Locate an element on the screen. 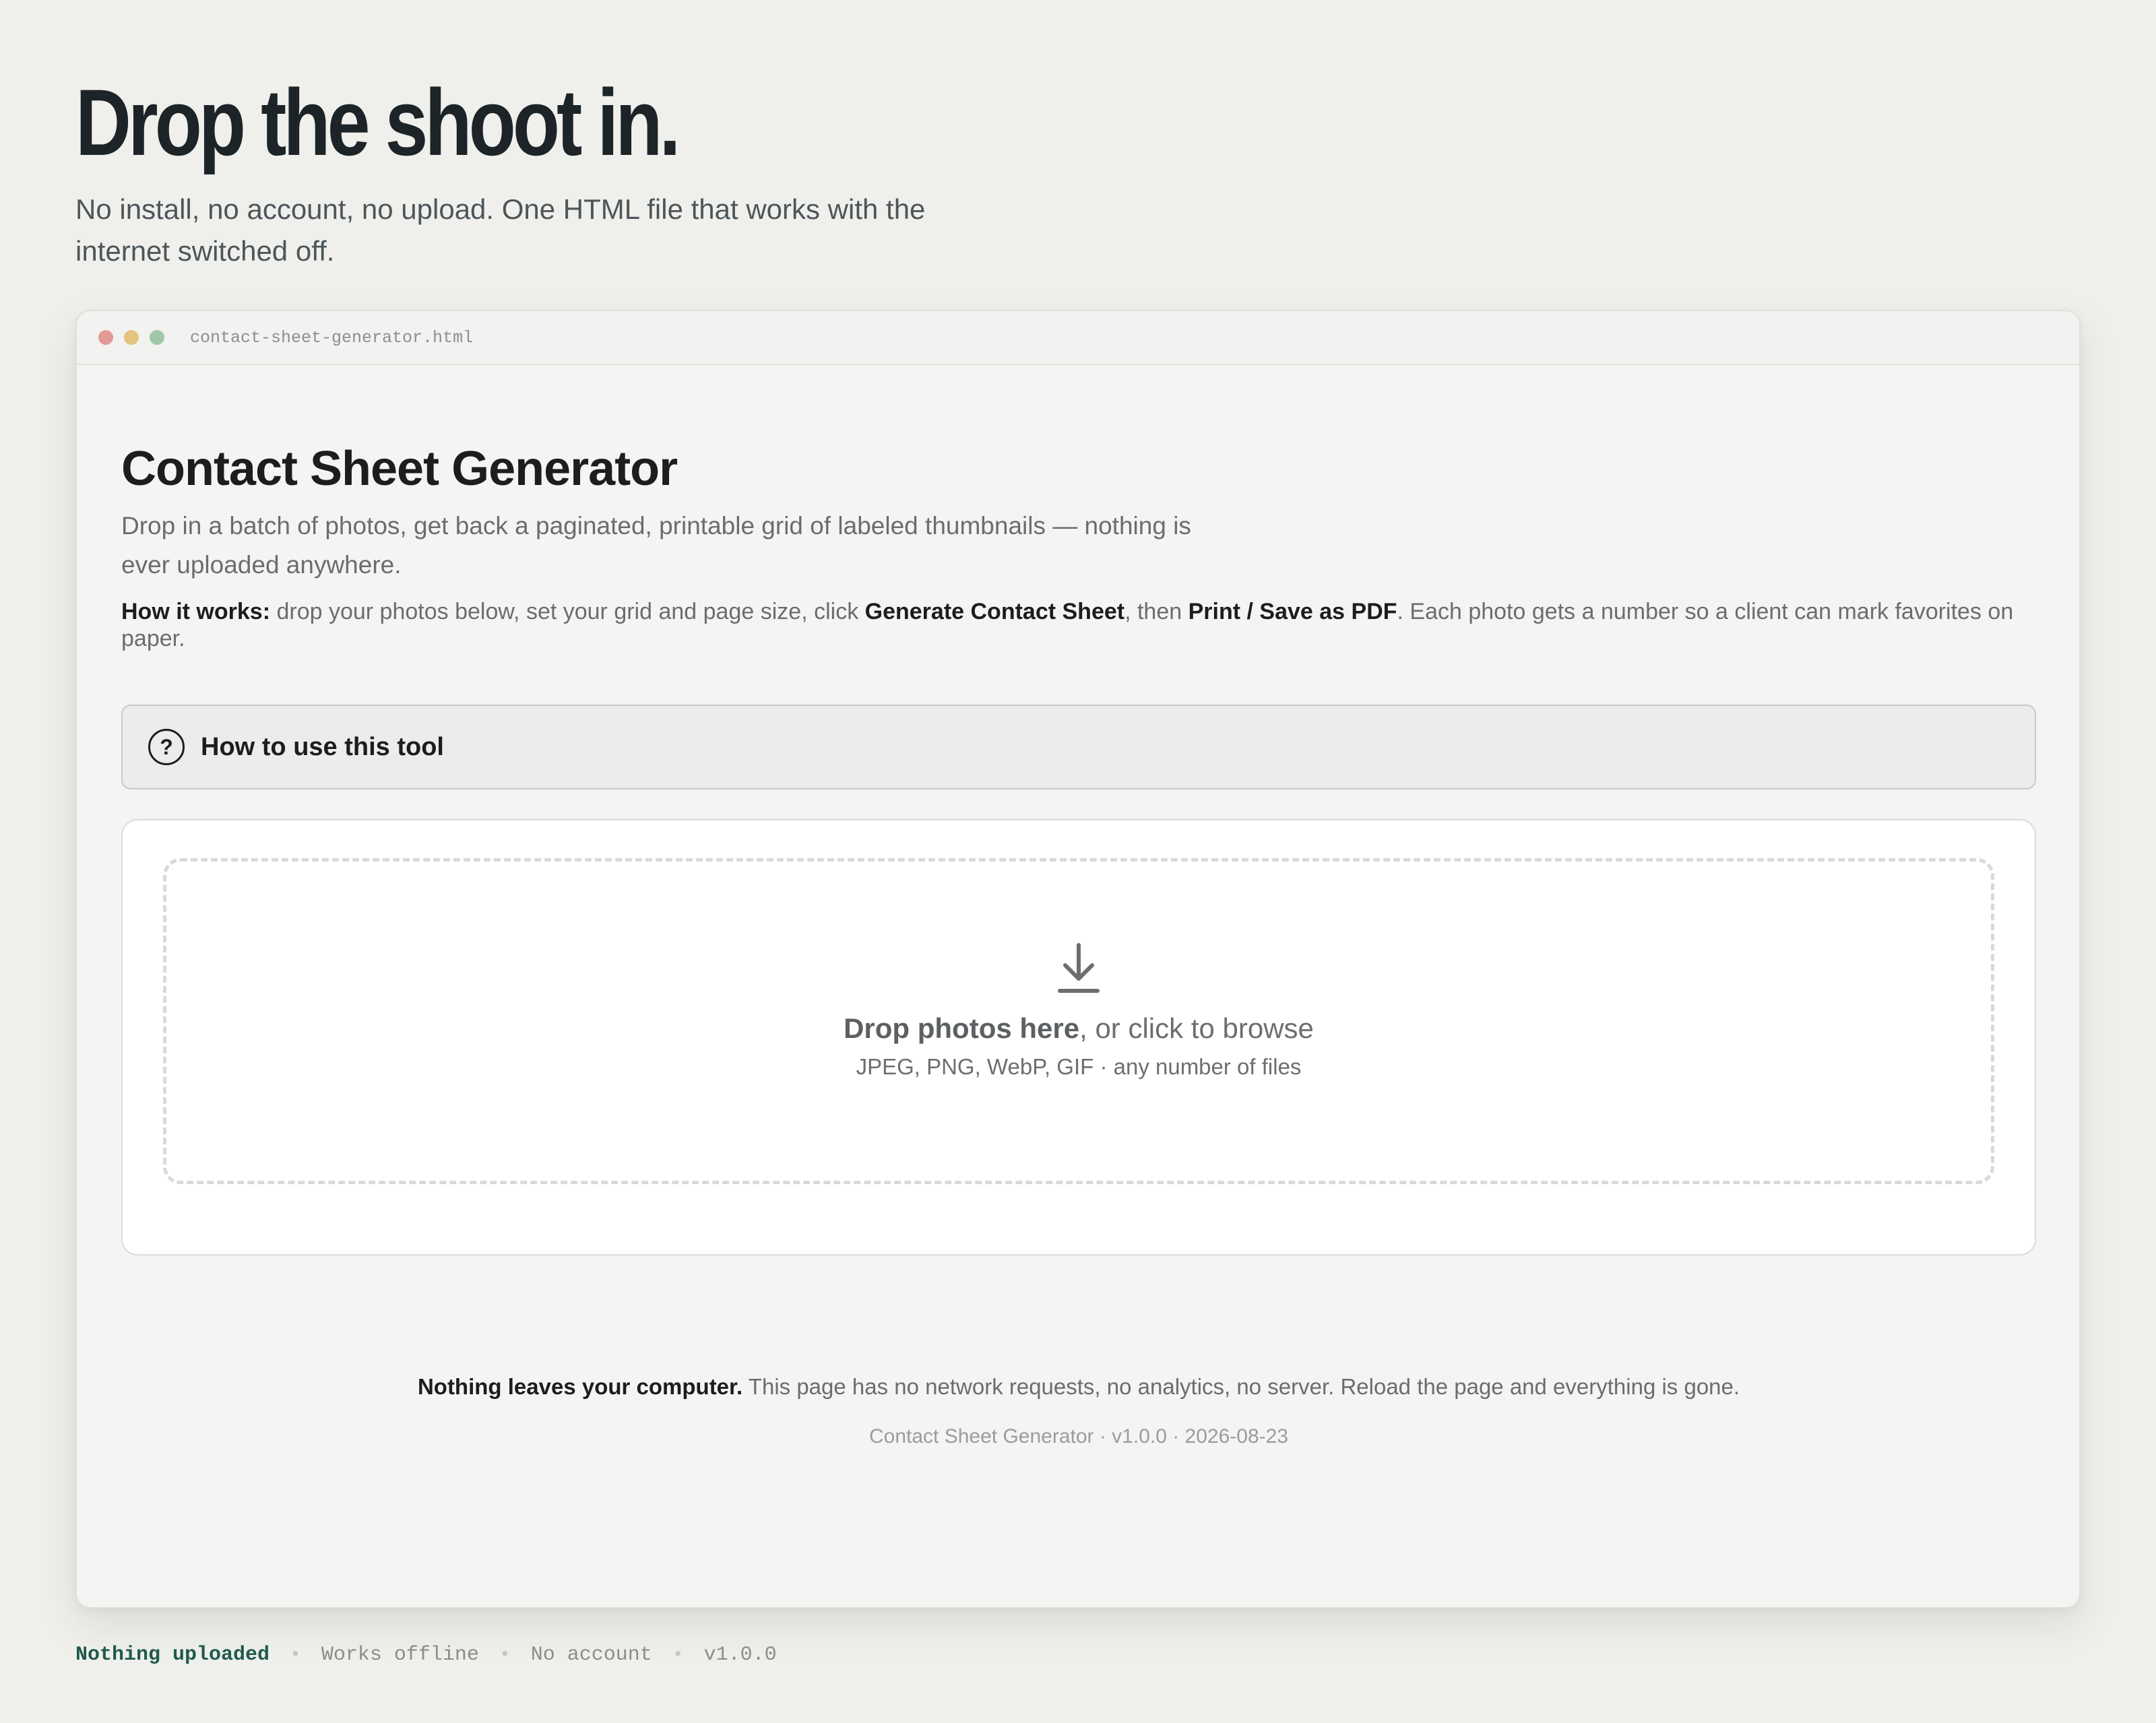 The width and height of the screenshot is (2156, 1723). status-nothing-uploaded: Nothing uploaded is located at coordinates (172, 1655).